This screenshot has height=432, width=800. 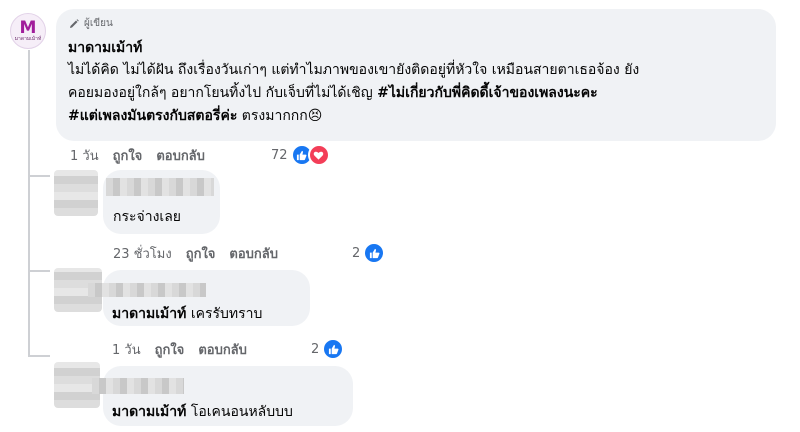 I want to click on reply-text: โอเคนอนหลับบบ, so click(x=239, y=412).